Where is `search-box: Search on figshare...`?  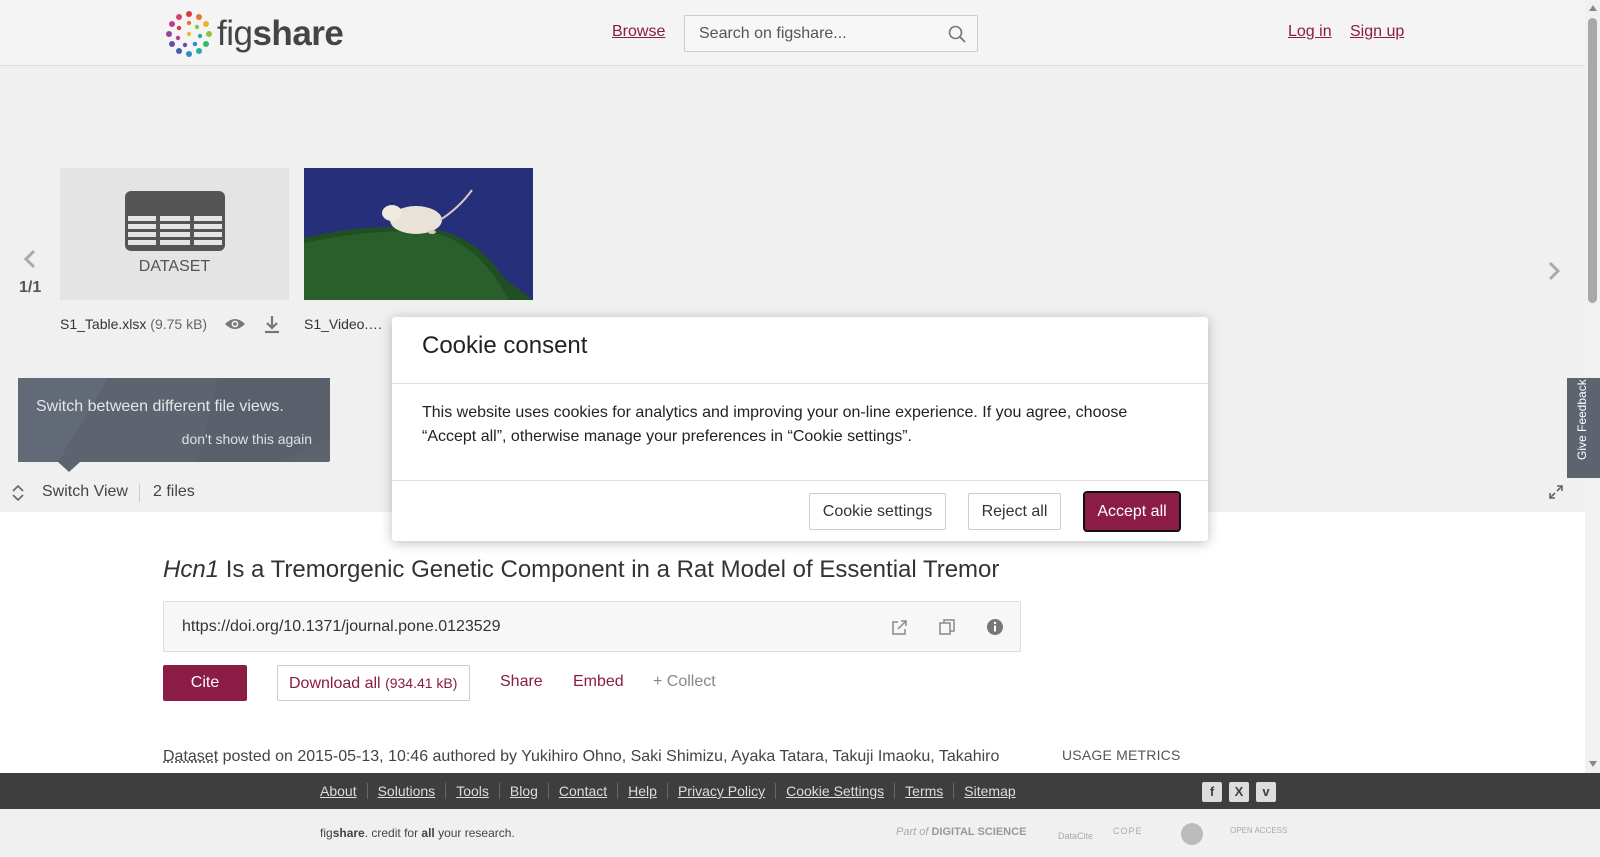
search-box: Search on figshare... is located at coordinates (831, 33).